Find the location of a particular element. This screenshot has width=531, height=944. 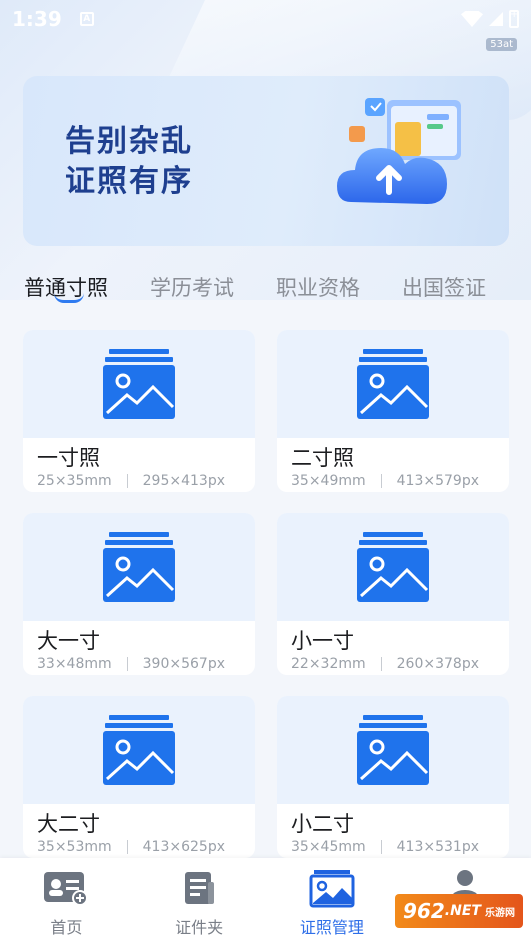

tab-education-exam: 学历考试 is located at coordinates (192, 287).